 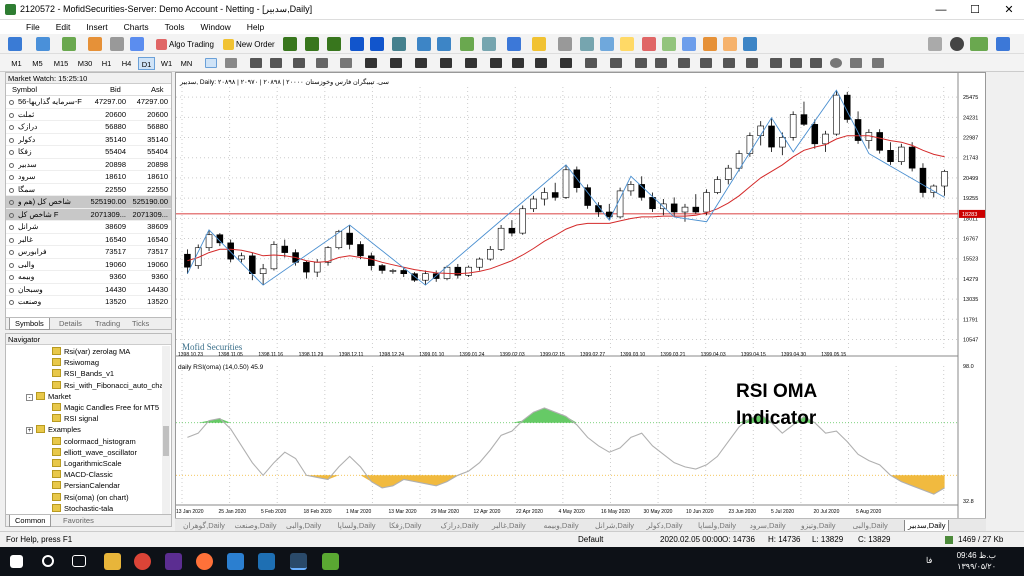 I want to click on profiles-icon, so click(x=43, y=44).